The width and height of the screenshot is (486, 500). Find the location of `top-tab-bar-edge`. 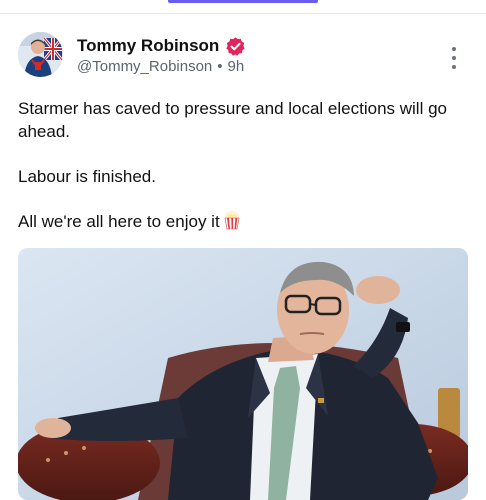

top-tab-bar-edge is located at coordinates (243, 7).